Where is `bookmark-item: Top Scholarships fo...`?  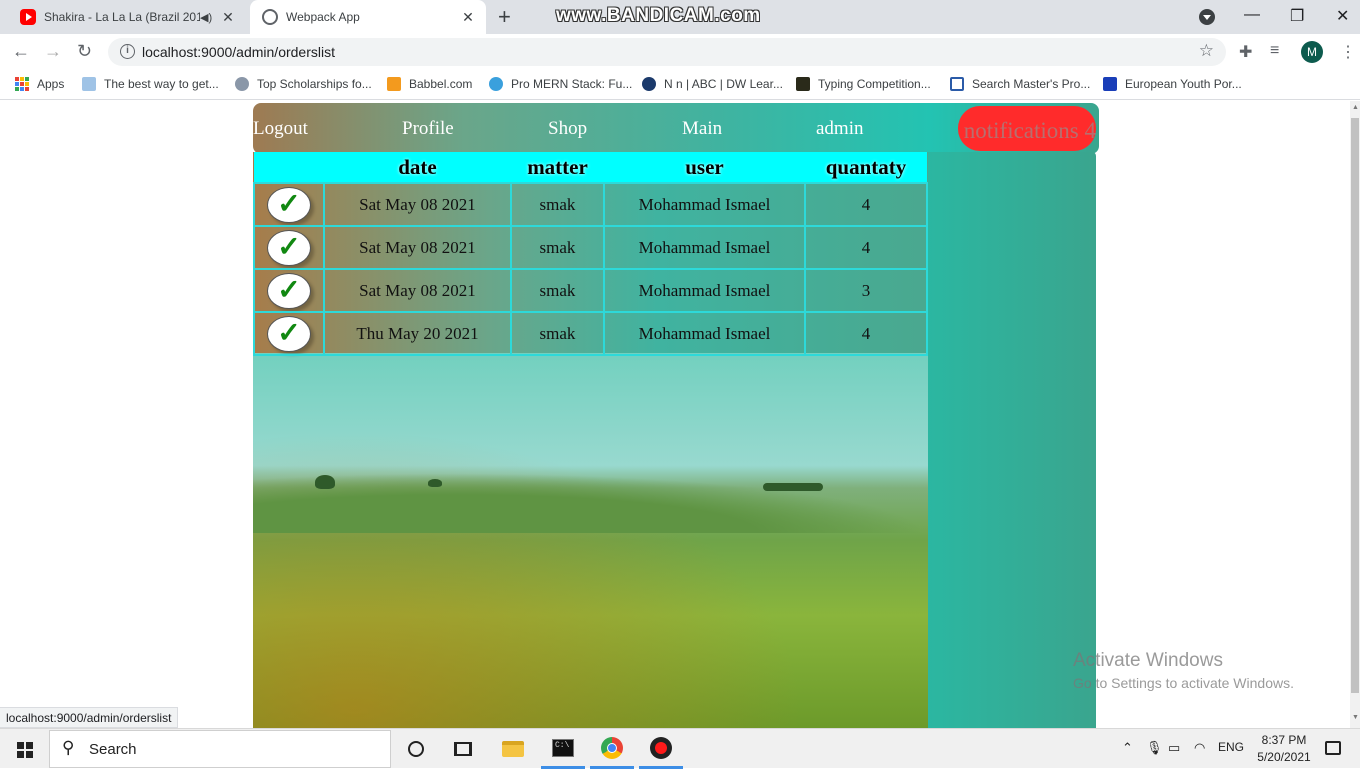
bookmark-item: Top Scholarships fo... is located at coordinates (303, 84).